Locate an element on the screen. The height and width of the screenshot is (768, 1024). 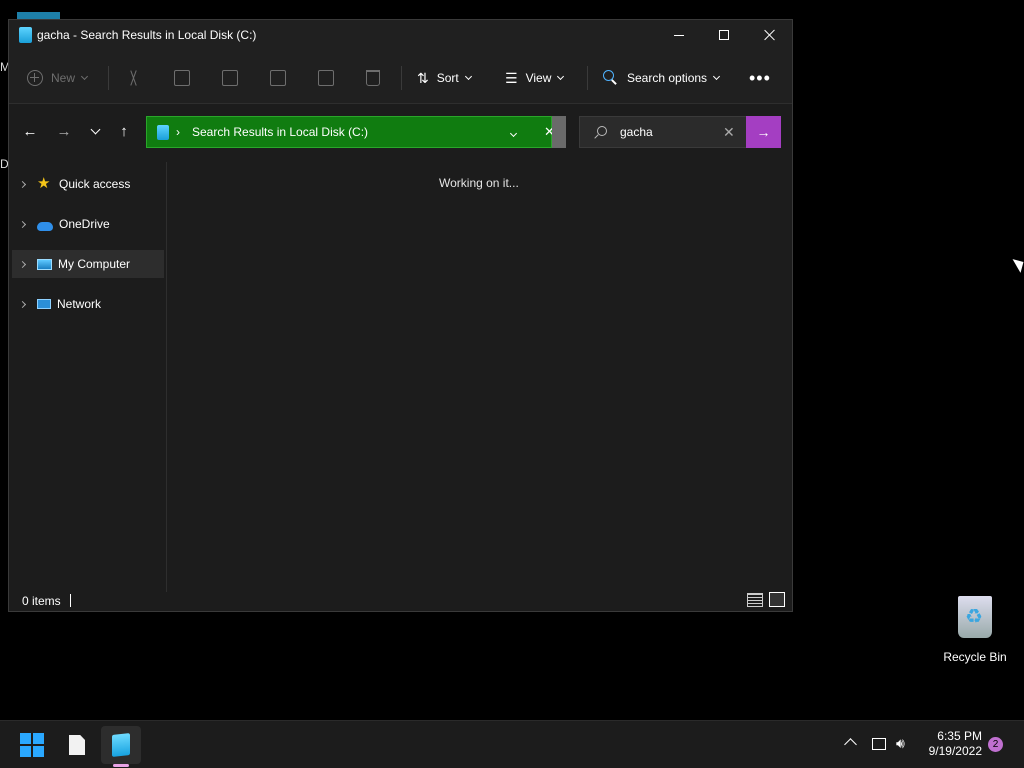
rename-icon is located at coordinates (278, 78).